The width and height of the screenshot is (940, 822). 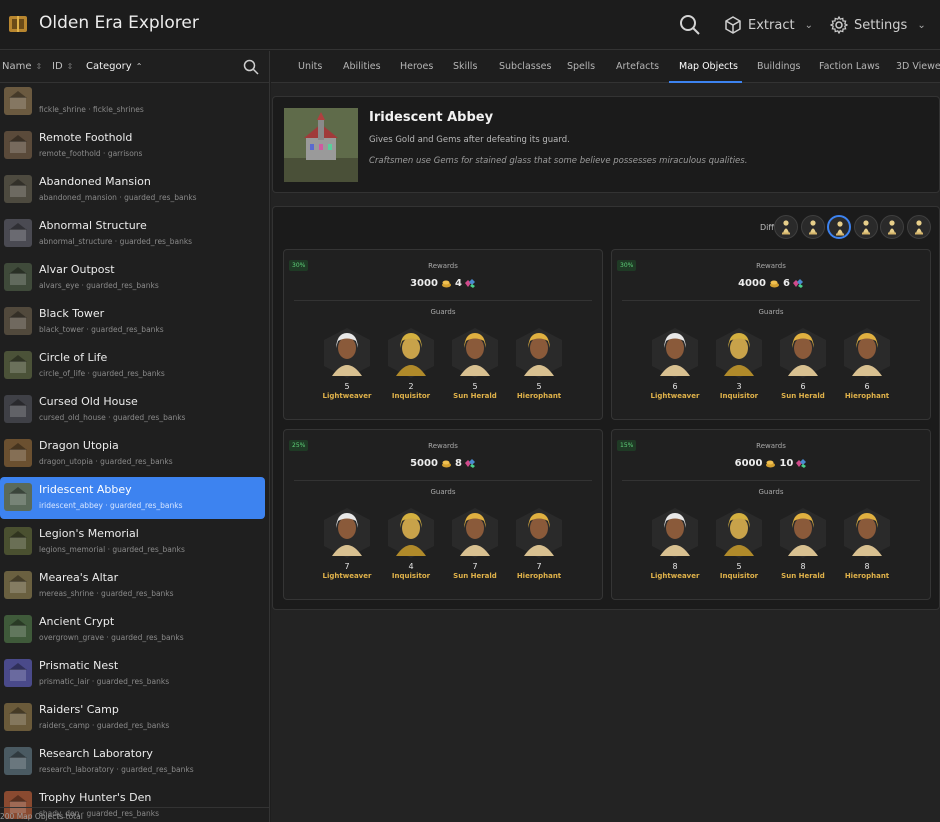 I want to click on guard-unit: 3 Inquisitor, so click(x=739, y=363).